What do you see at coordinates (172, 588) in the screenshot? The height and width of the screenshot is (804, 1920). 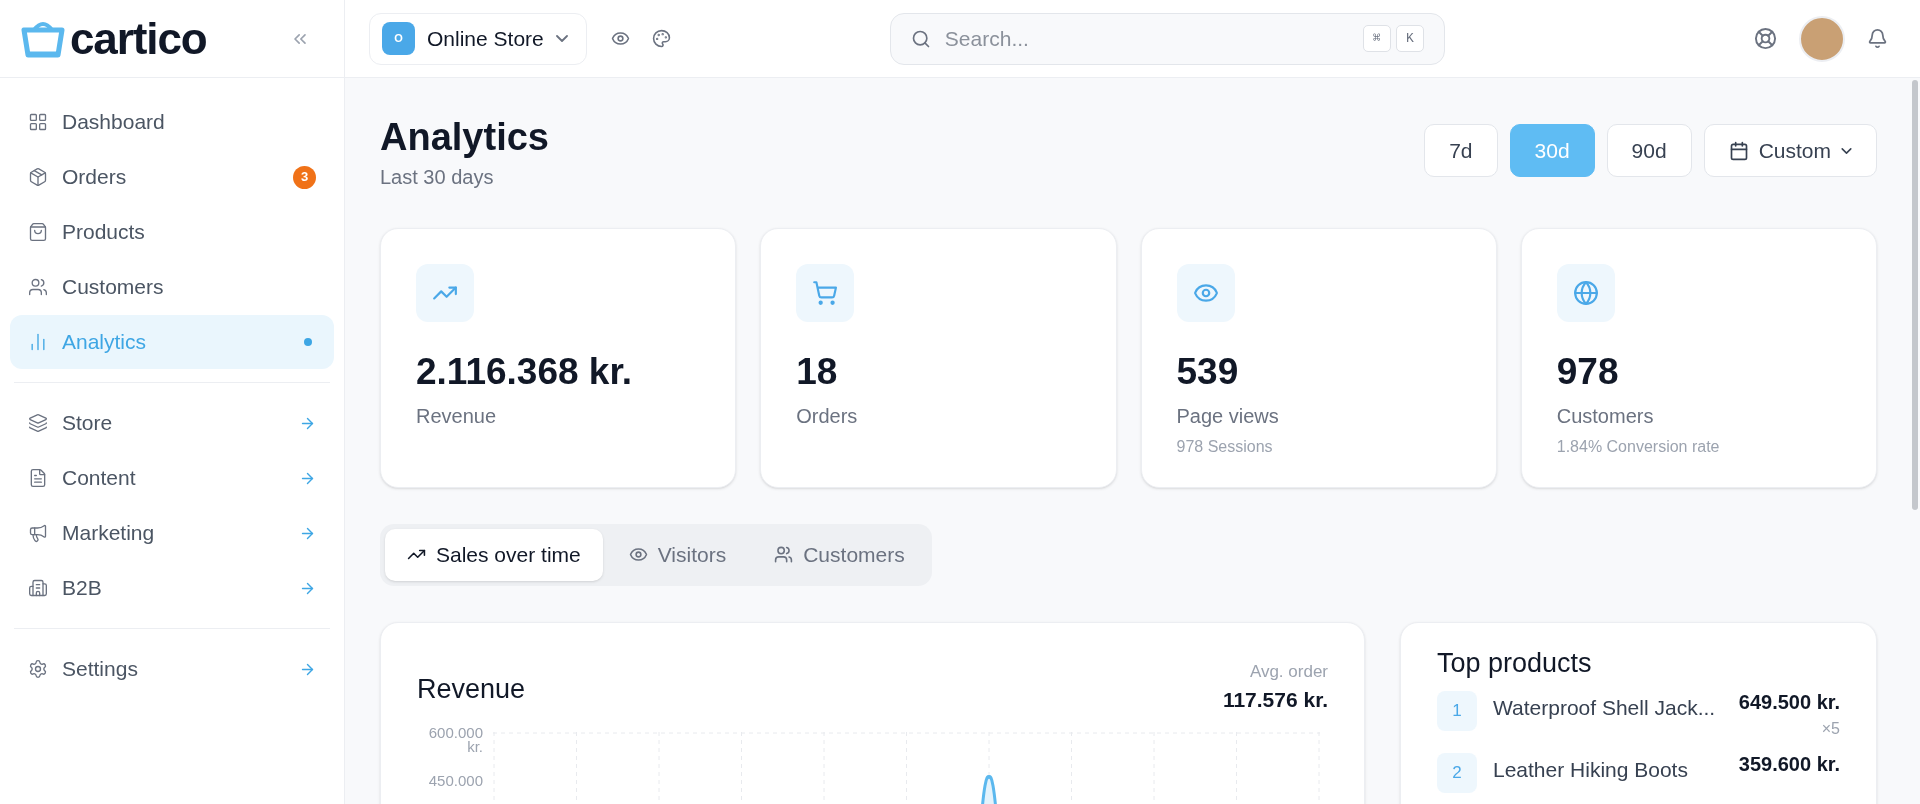 I see `sidebar-item: B2B` at bounding box center [172, 588].